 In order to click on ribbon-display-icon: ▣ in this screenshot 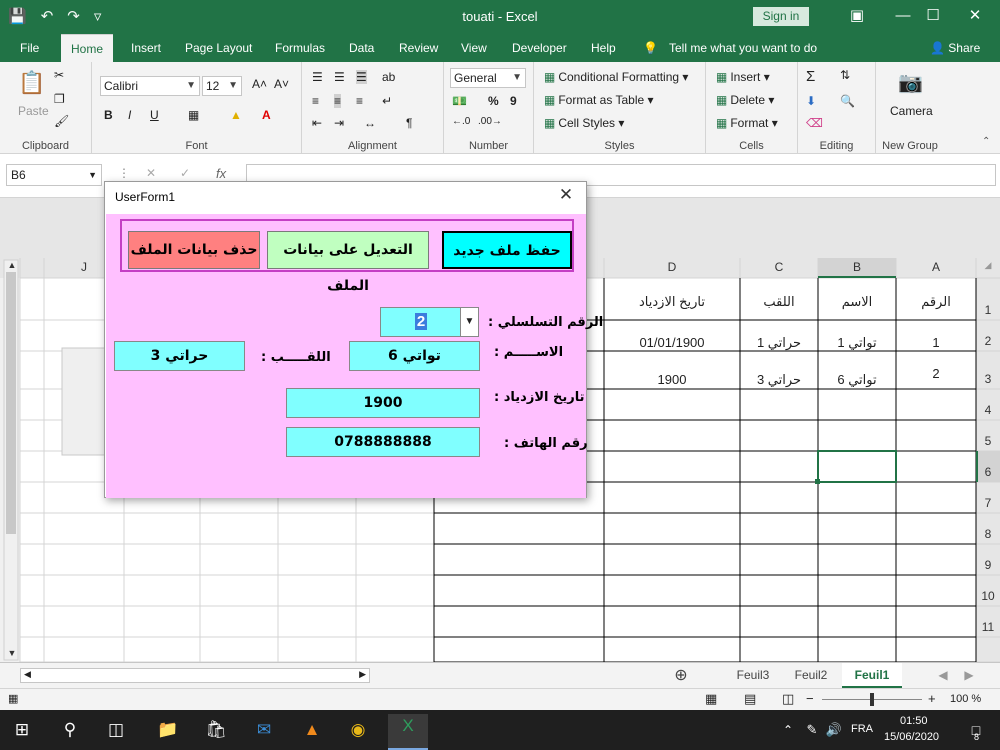, I will do `click(857, 16)`.